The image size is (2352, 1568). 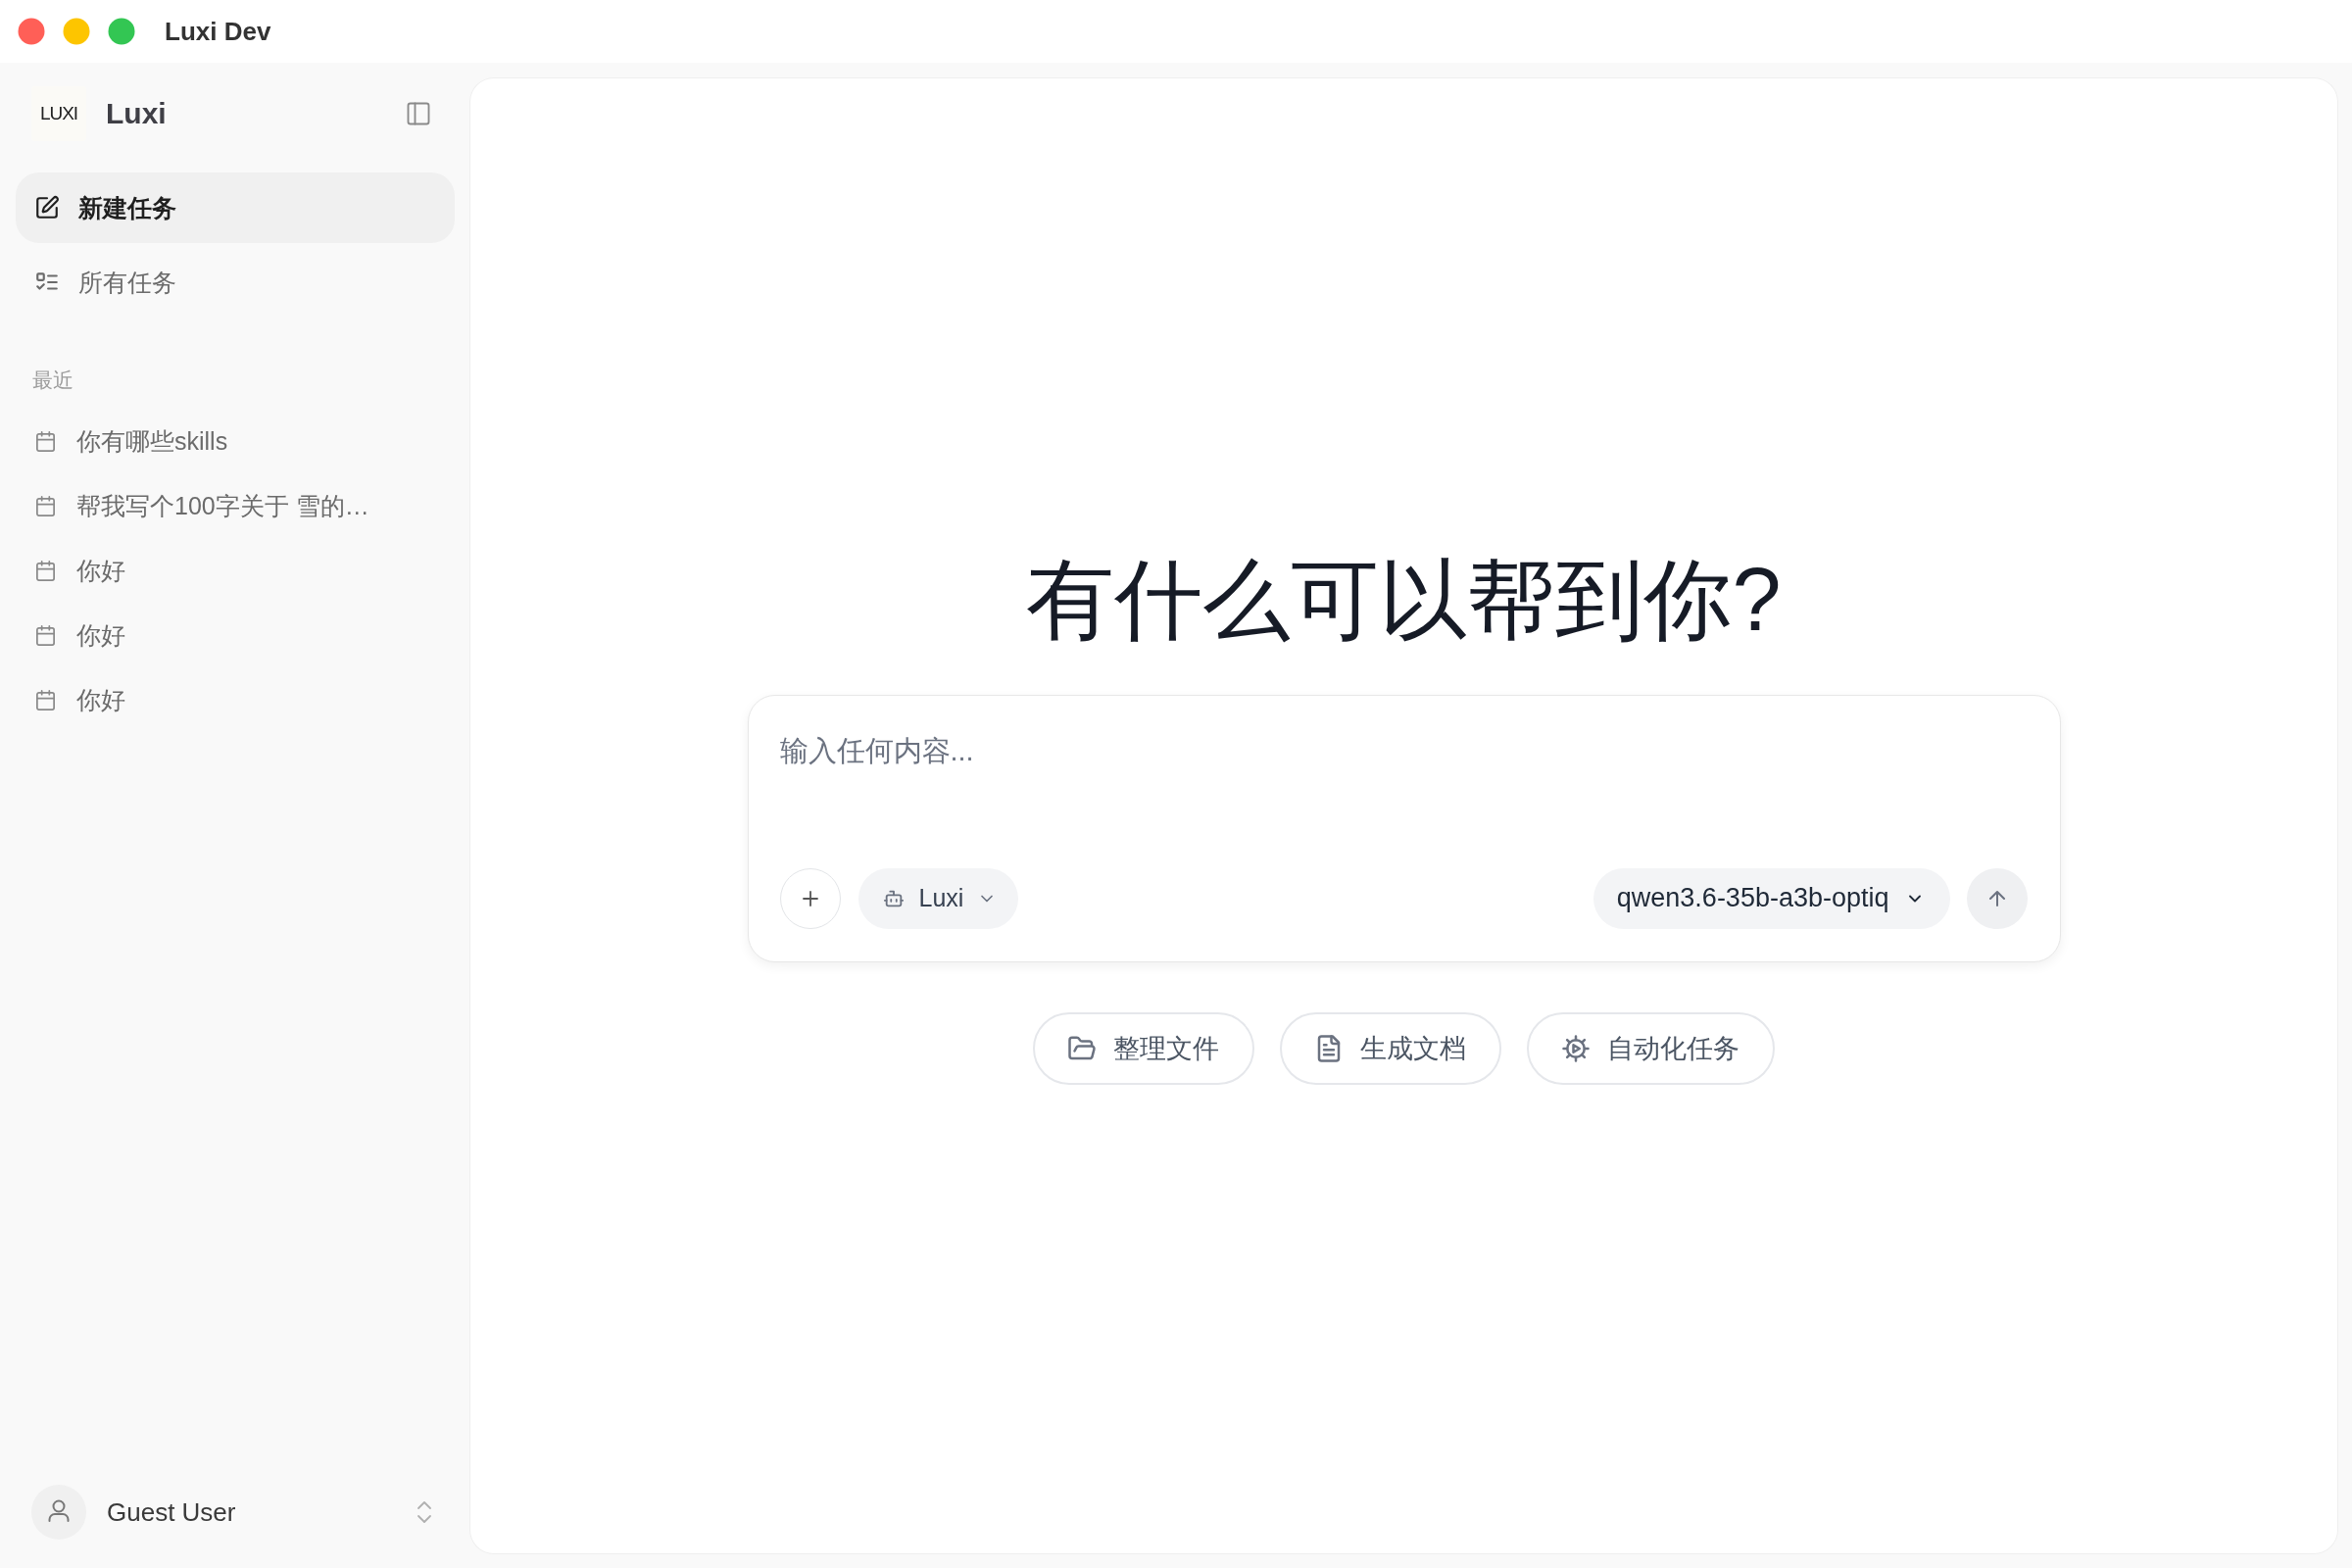 What do you see at coordinates (1651, 1048) in the screenshot?
I see `suggestion-chip: 自动化任务` at bounding box center [1651, 1048].